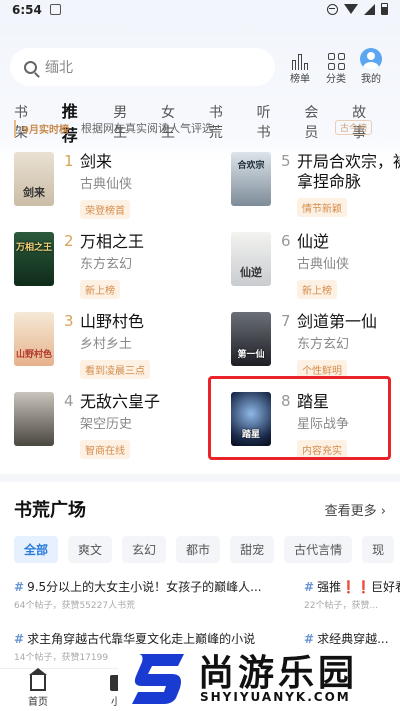  What do you see at coordinates (158, 679) in the screenshot?
I see `watermark-logo-icon` at bounding box center [158, 679].